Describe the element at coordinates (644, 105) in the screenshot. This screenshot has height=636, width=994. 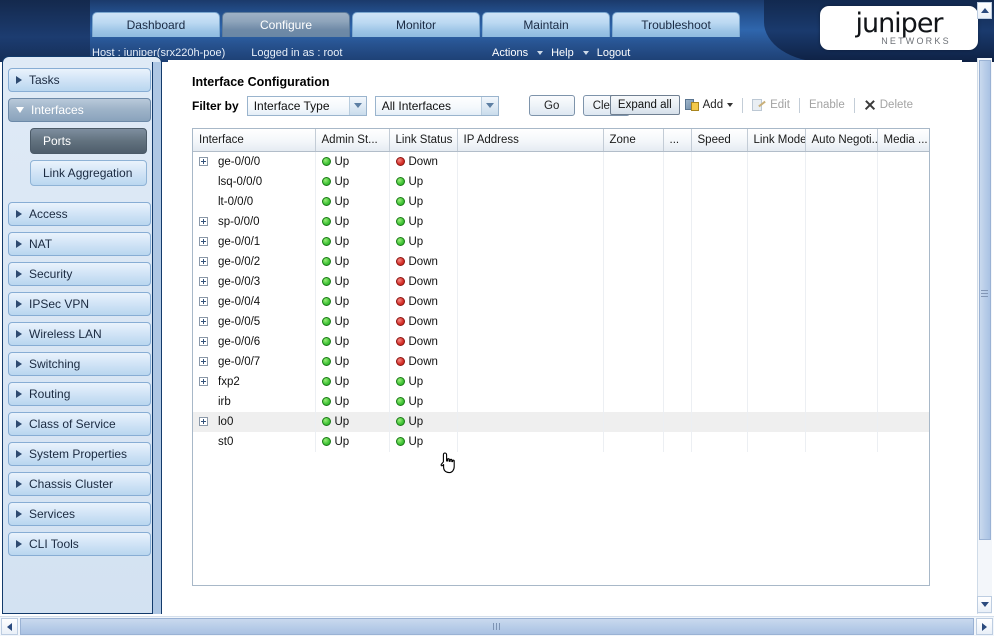
I see `expand-all-button: Expand all` at that location.